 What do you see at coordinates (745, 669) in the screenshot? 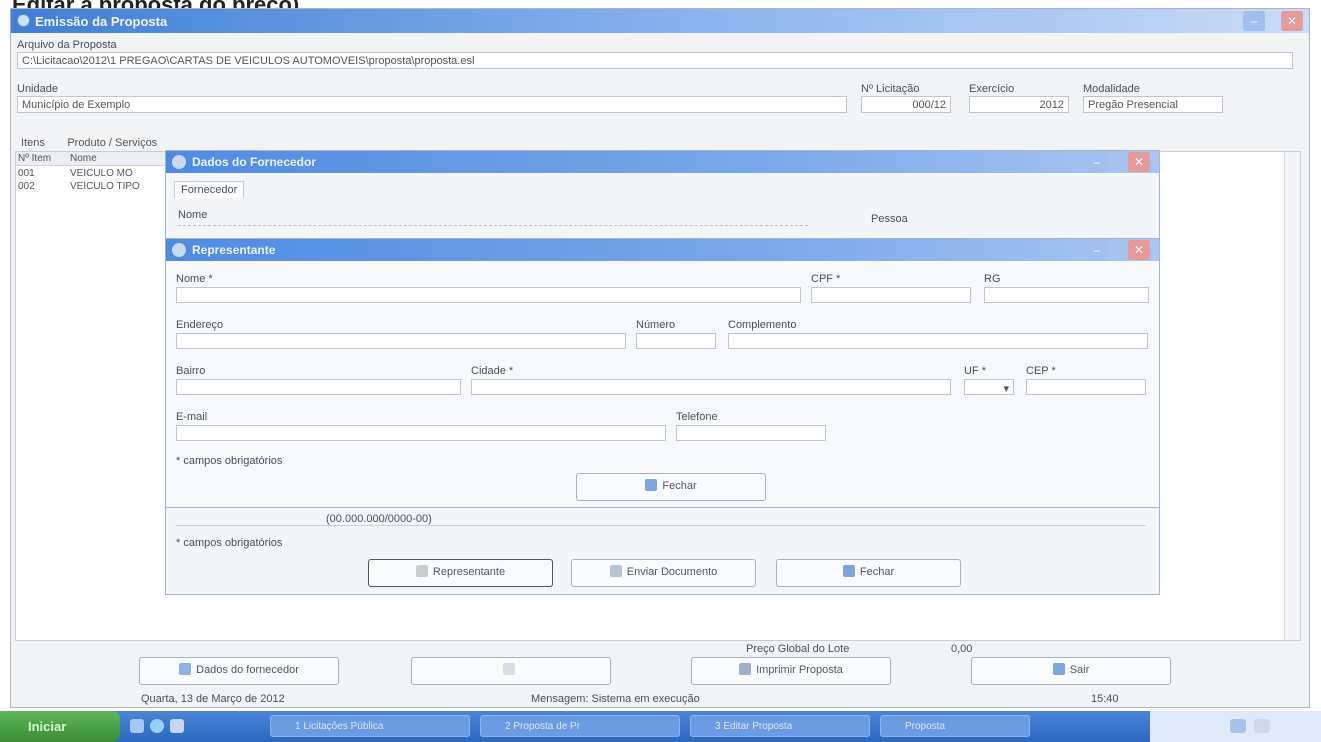
I see `printer-icon` at bounding box center [745, 669].